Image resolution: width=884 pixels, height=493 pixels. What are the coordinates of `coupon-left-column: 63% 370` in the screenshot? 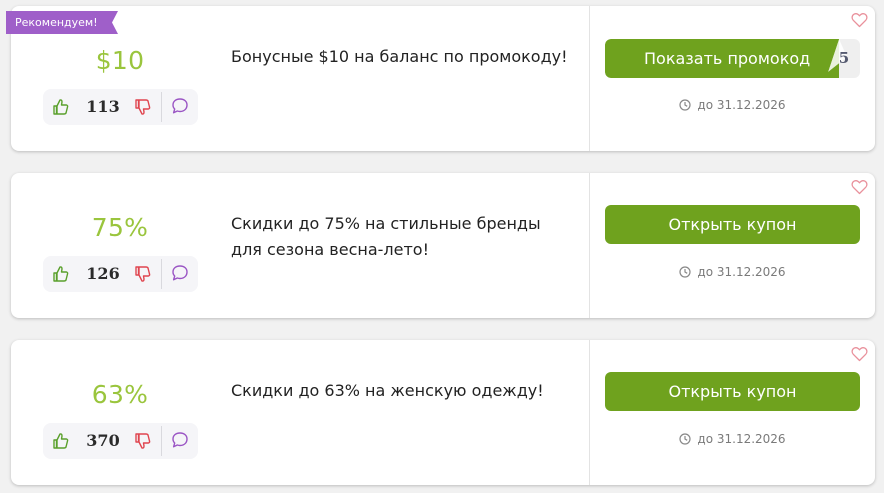 It's located at (120, 412).